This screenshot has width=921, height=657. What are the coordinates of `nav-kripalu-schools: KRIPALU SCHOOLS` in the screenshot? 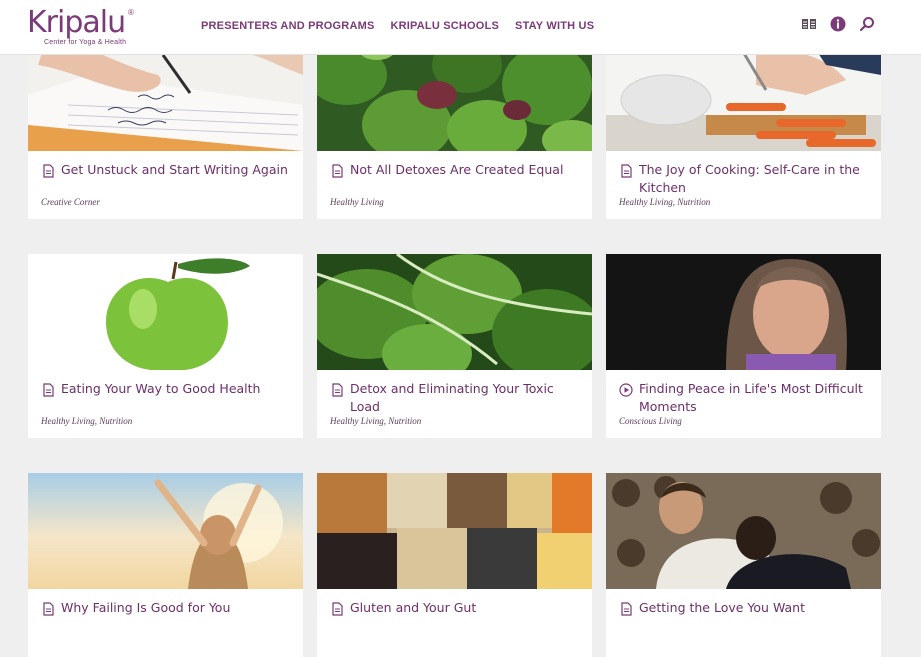 It's located at (445, 26).